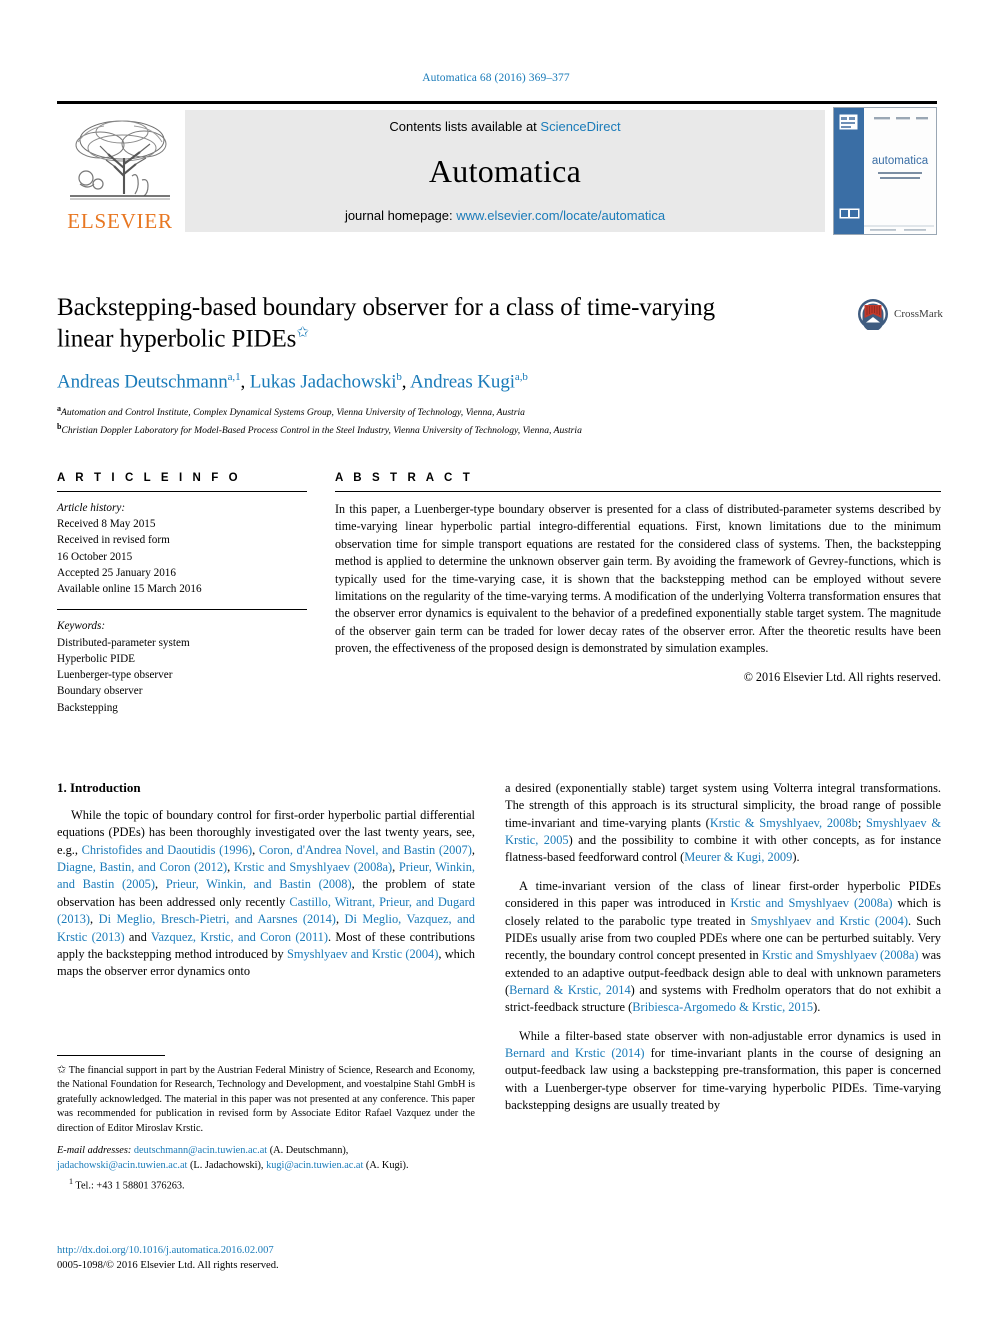 Image resolution: width=992 pixels, height=1323 pixels. Describe the element at coordinates (462, 382) in the screenshot. I see `author-name: Andreas Kugi` at that location.